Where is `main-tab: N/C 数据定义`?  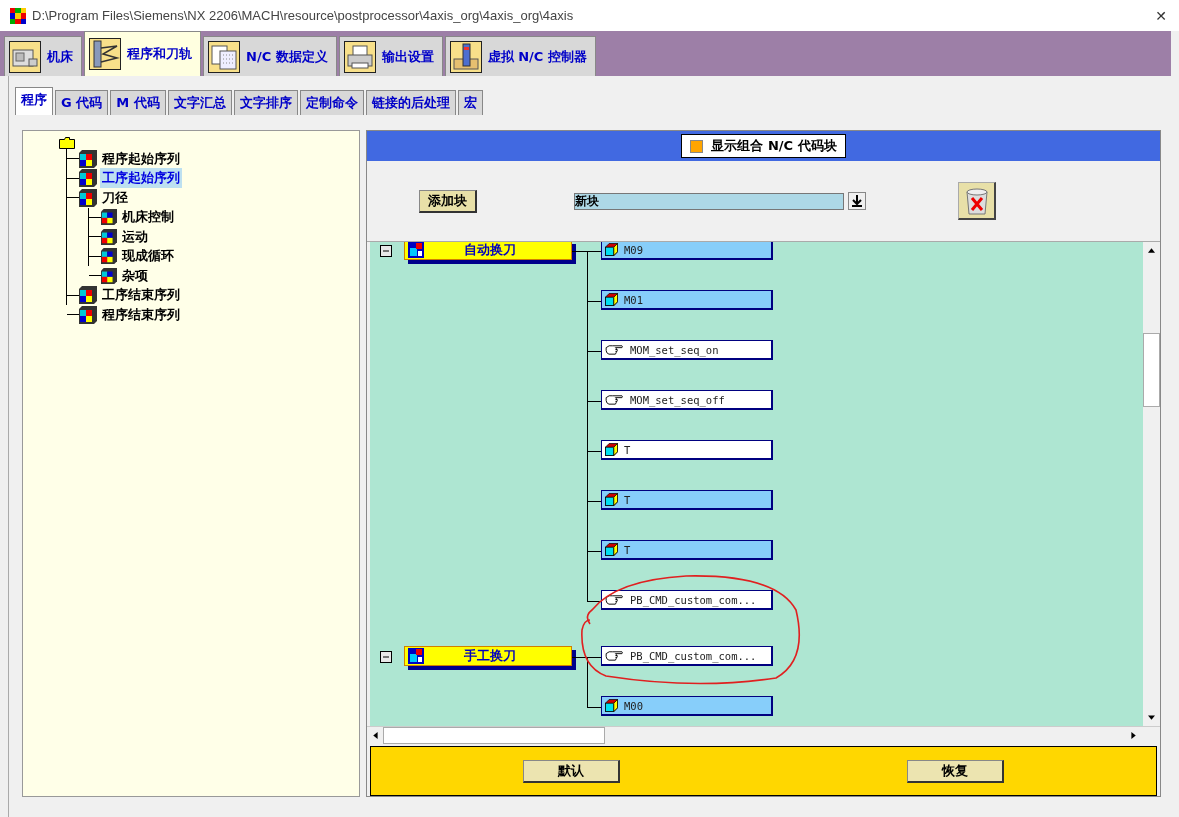
main-tab: N/C 数据定义 is located at coordinates (270, 56).